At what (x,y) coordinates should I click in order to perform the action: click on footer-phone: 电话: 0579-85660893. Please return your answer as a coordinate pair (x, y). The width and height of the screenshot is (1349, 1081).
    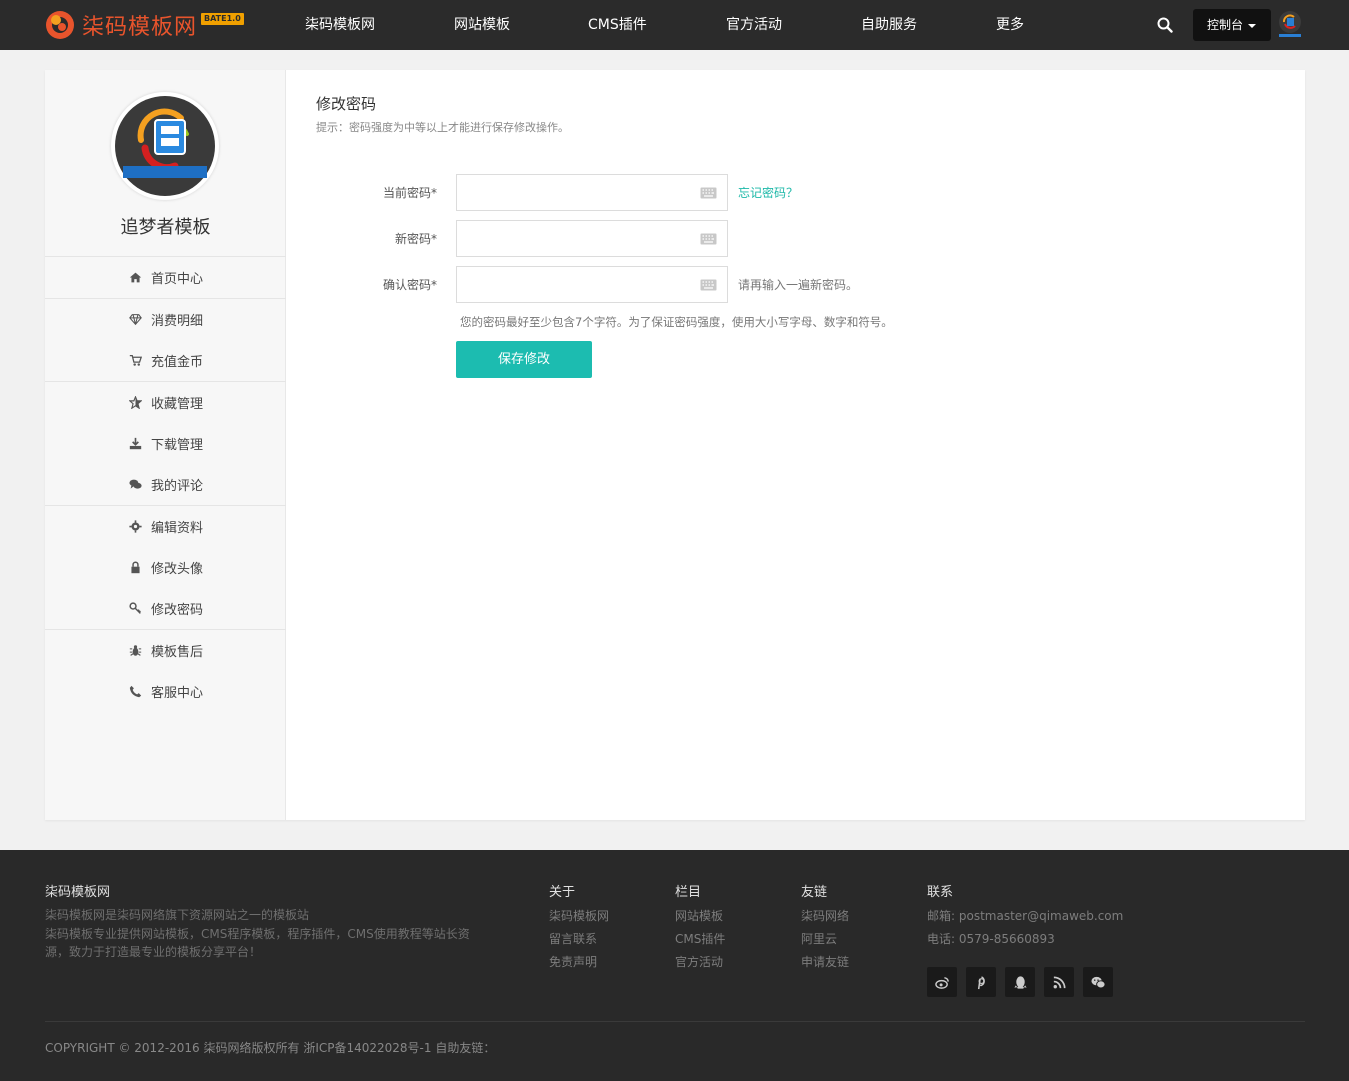
    Looking at the image, I should click on (991, 939).